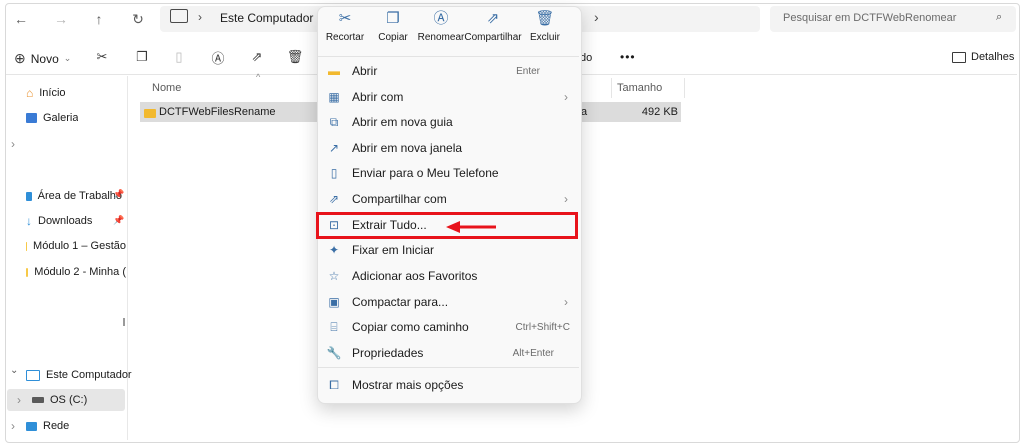  What do you see at coordinates (365, 71) in the screenshot?
I see `menu-item-label: Abrir` at bounding box center [365, 71].